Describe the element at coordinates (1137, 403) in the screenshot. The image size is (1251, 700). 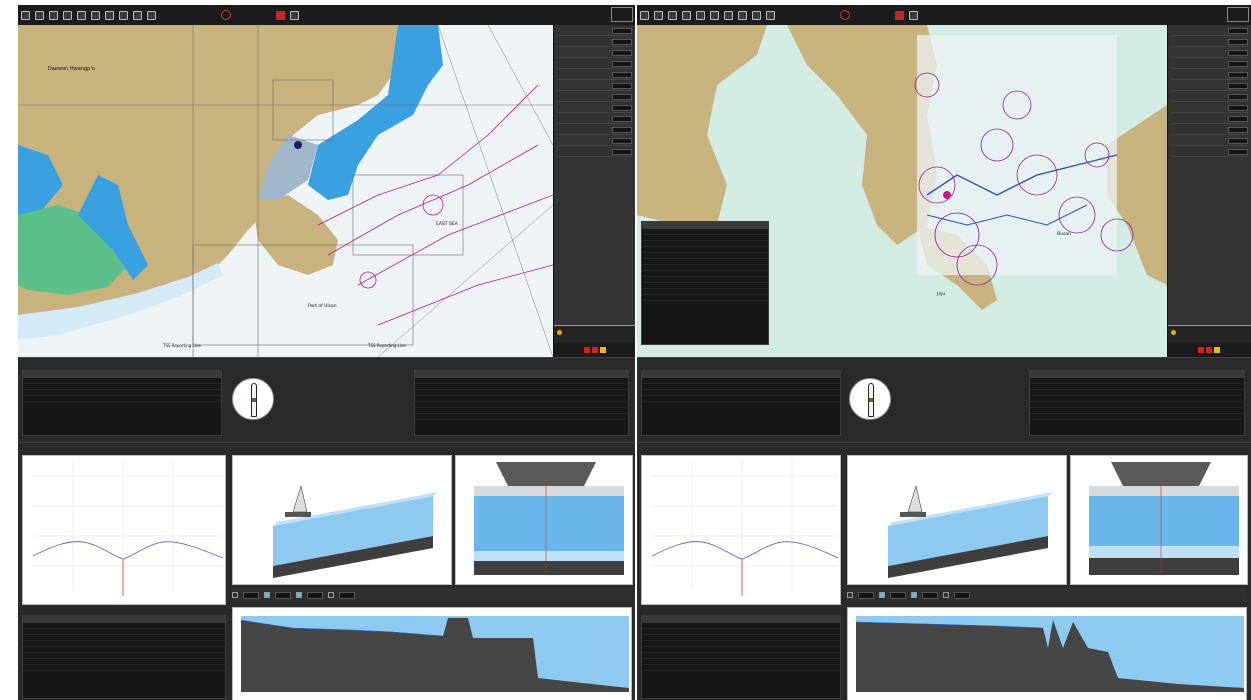
I see `route-table` at that location.